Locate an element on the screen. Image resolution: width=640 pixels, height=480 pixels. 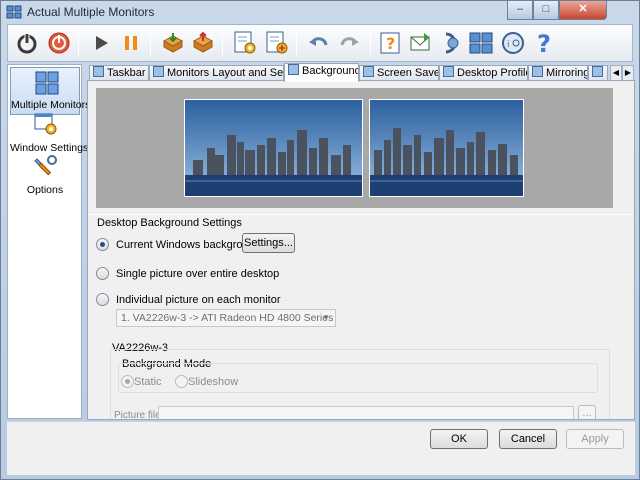
skyline-image-right is located at coordinates (446, 148).